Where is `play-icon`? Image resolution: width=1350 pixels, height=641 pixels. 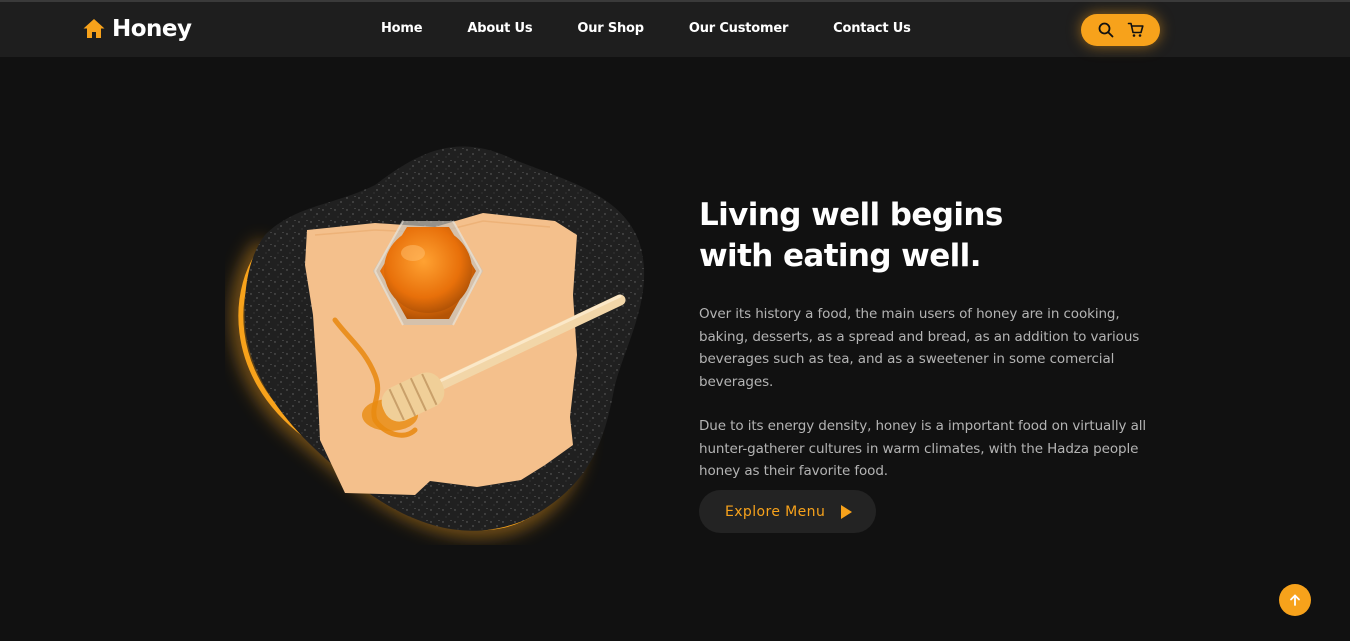 play-icon is located at coordinates (846, 512).